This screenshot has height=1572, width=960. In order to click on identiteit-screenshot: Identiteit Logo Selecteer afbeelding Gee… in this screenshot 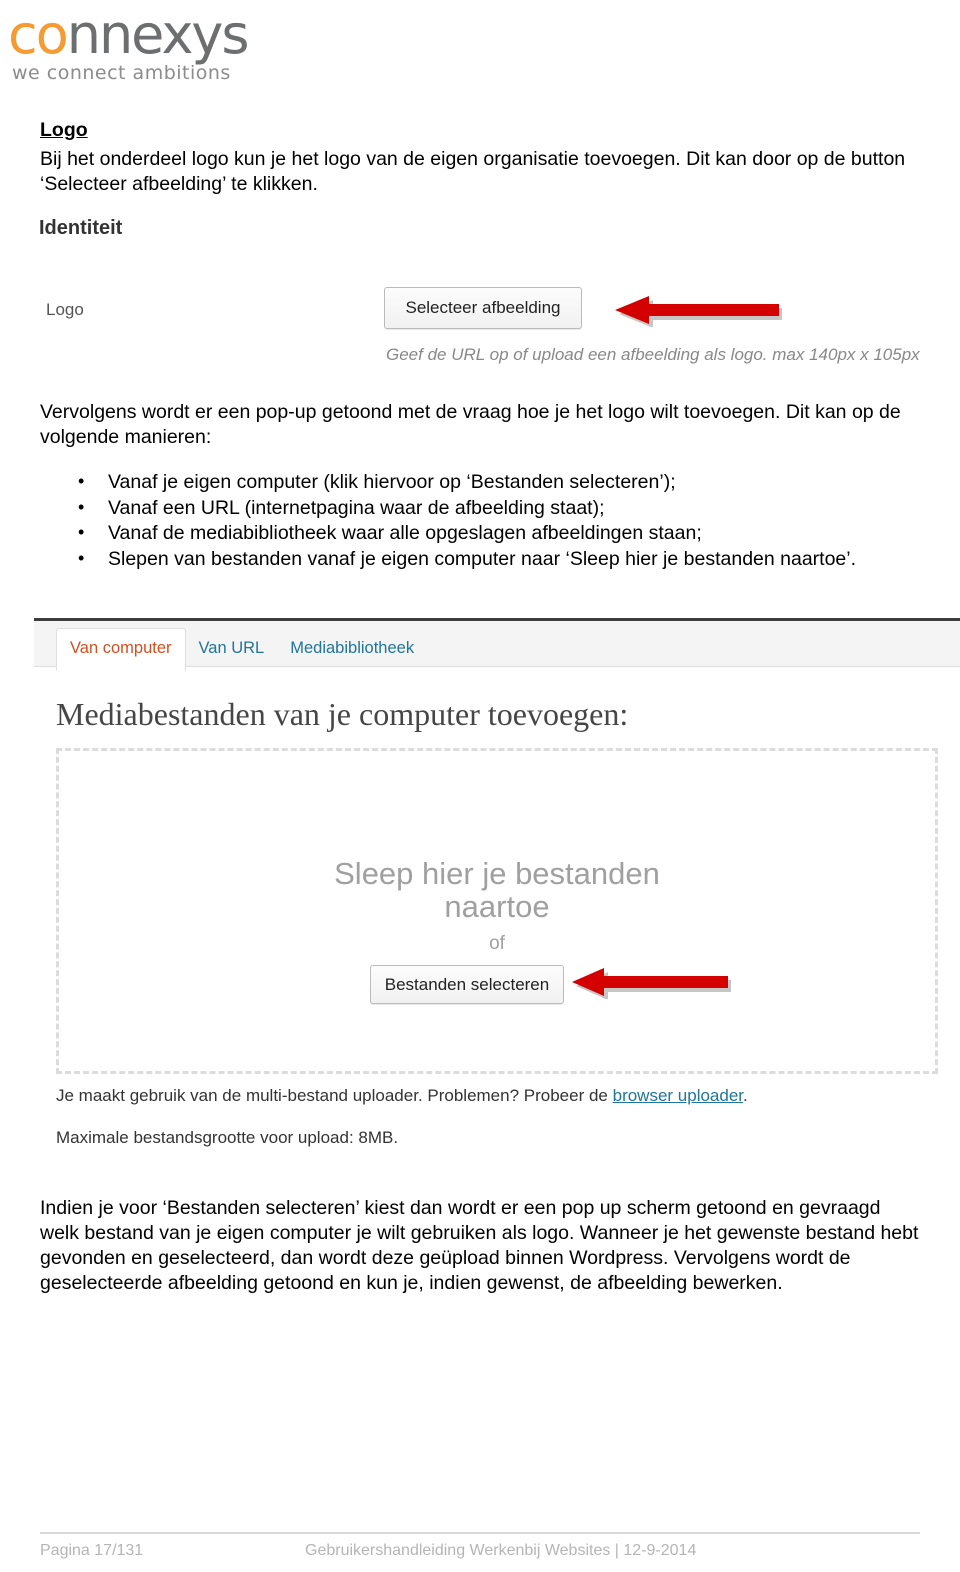, I will do `click(497, 295)`.